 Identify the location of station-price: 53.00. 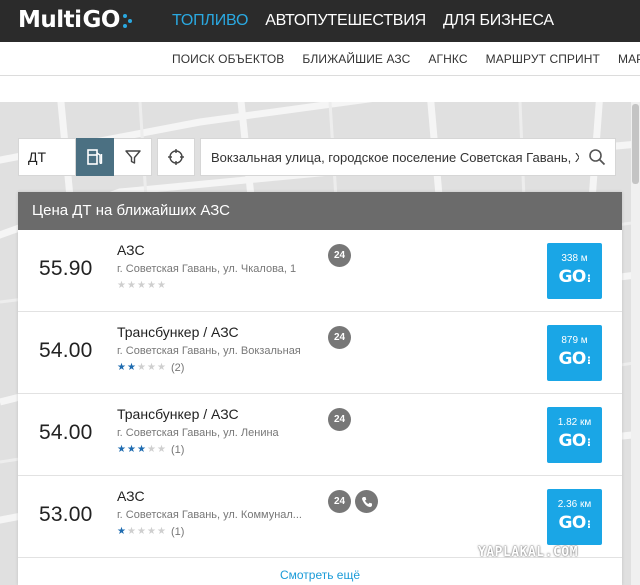
(66, 514).